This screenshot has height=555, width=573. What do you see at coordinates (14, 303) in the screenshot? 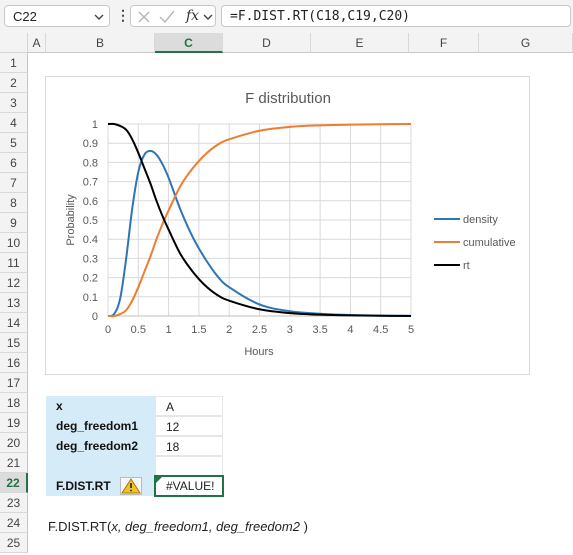
I see `row-header: 13` at bounding box center [14, 303].